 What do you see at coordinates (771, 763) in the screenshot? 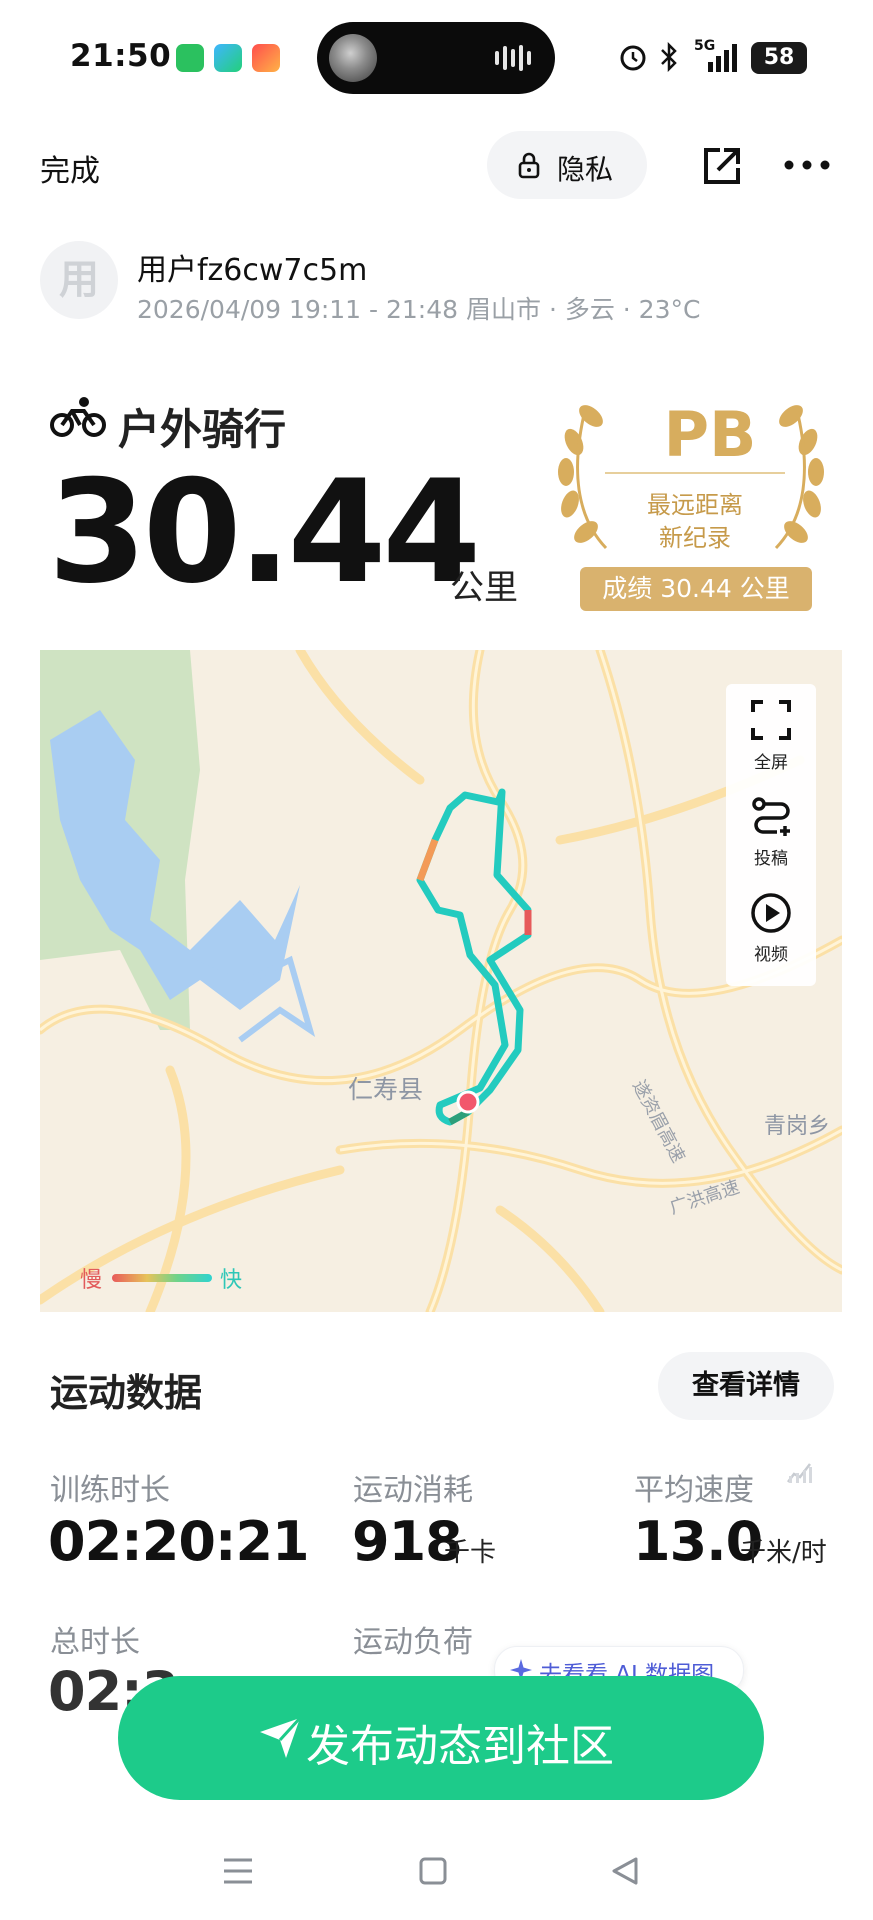
I see `fullscreen-label: 全屏` at bounding box center [771, 763].